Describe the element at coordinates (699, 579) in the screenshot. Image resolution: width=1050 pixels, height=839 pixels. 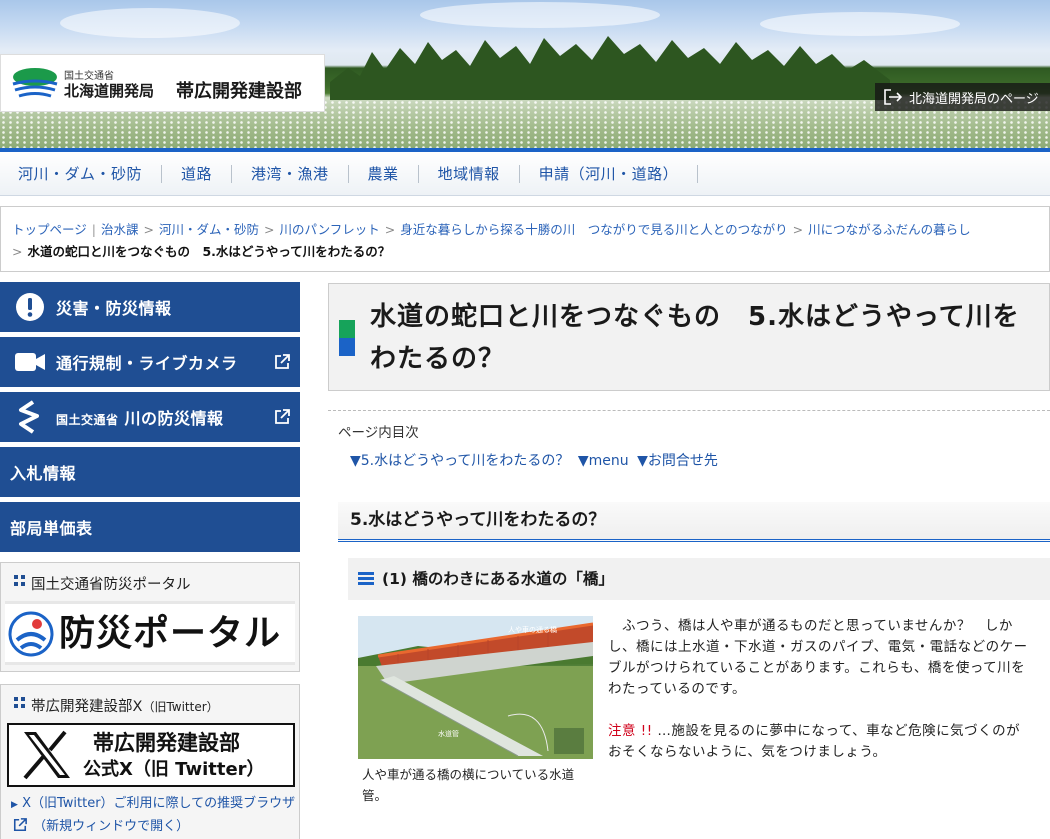
I see `subsection-heading: (1) 橋のわきにある水道の「橋」` at that location.